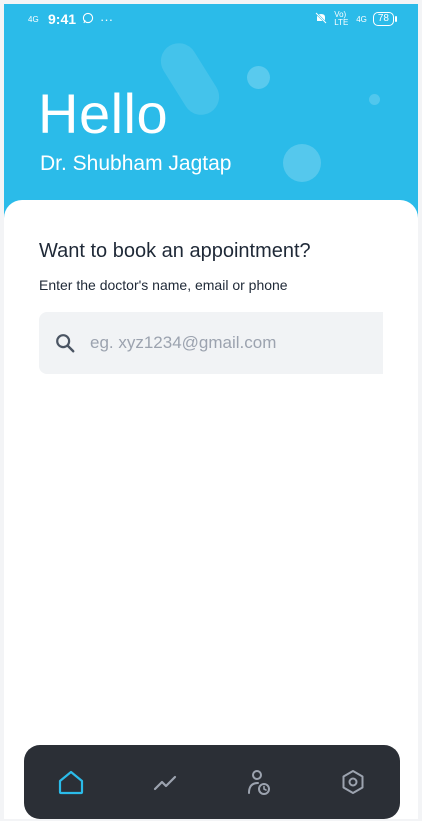 The width and height of the screenshot is (422, 821). I want to click on more-notifications-indicator: ···, so click(107, 19).